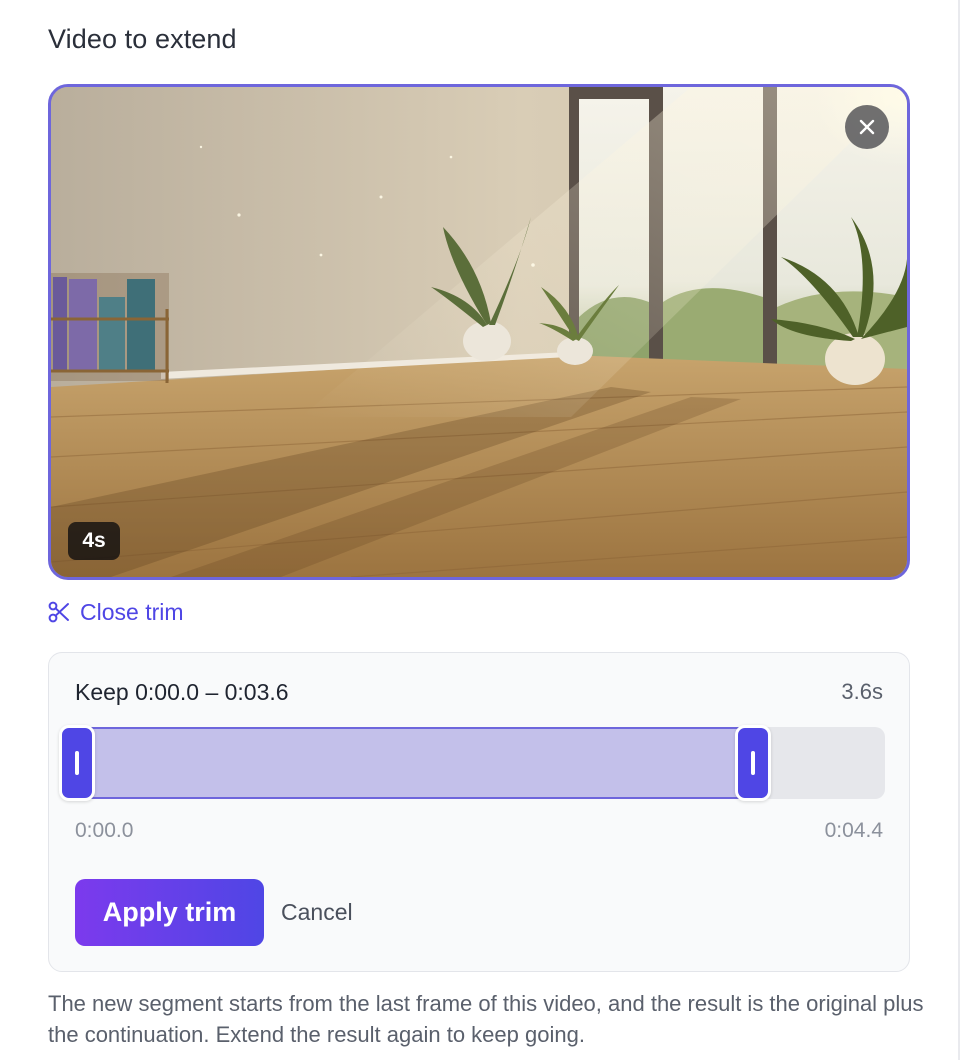 This screenshot has width=960, height=1060. What do you see at coordinates (169, 912) in the screenshot?
I see `apply-trim-button: Apply trim` at bounding box center [169, 912].